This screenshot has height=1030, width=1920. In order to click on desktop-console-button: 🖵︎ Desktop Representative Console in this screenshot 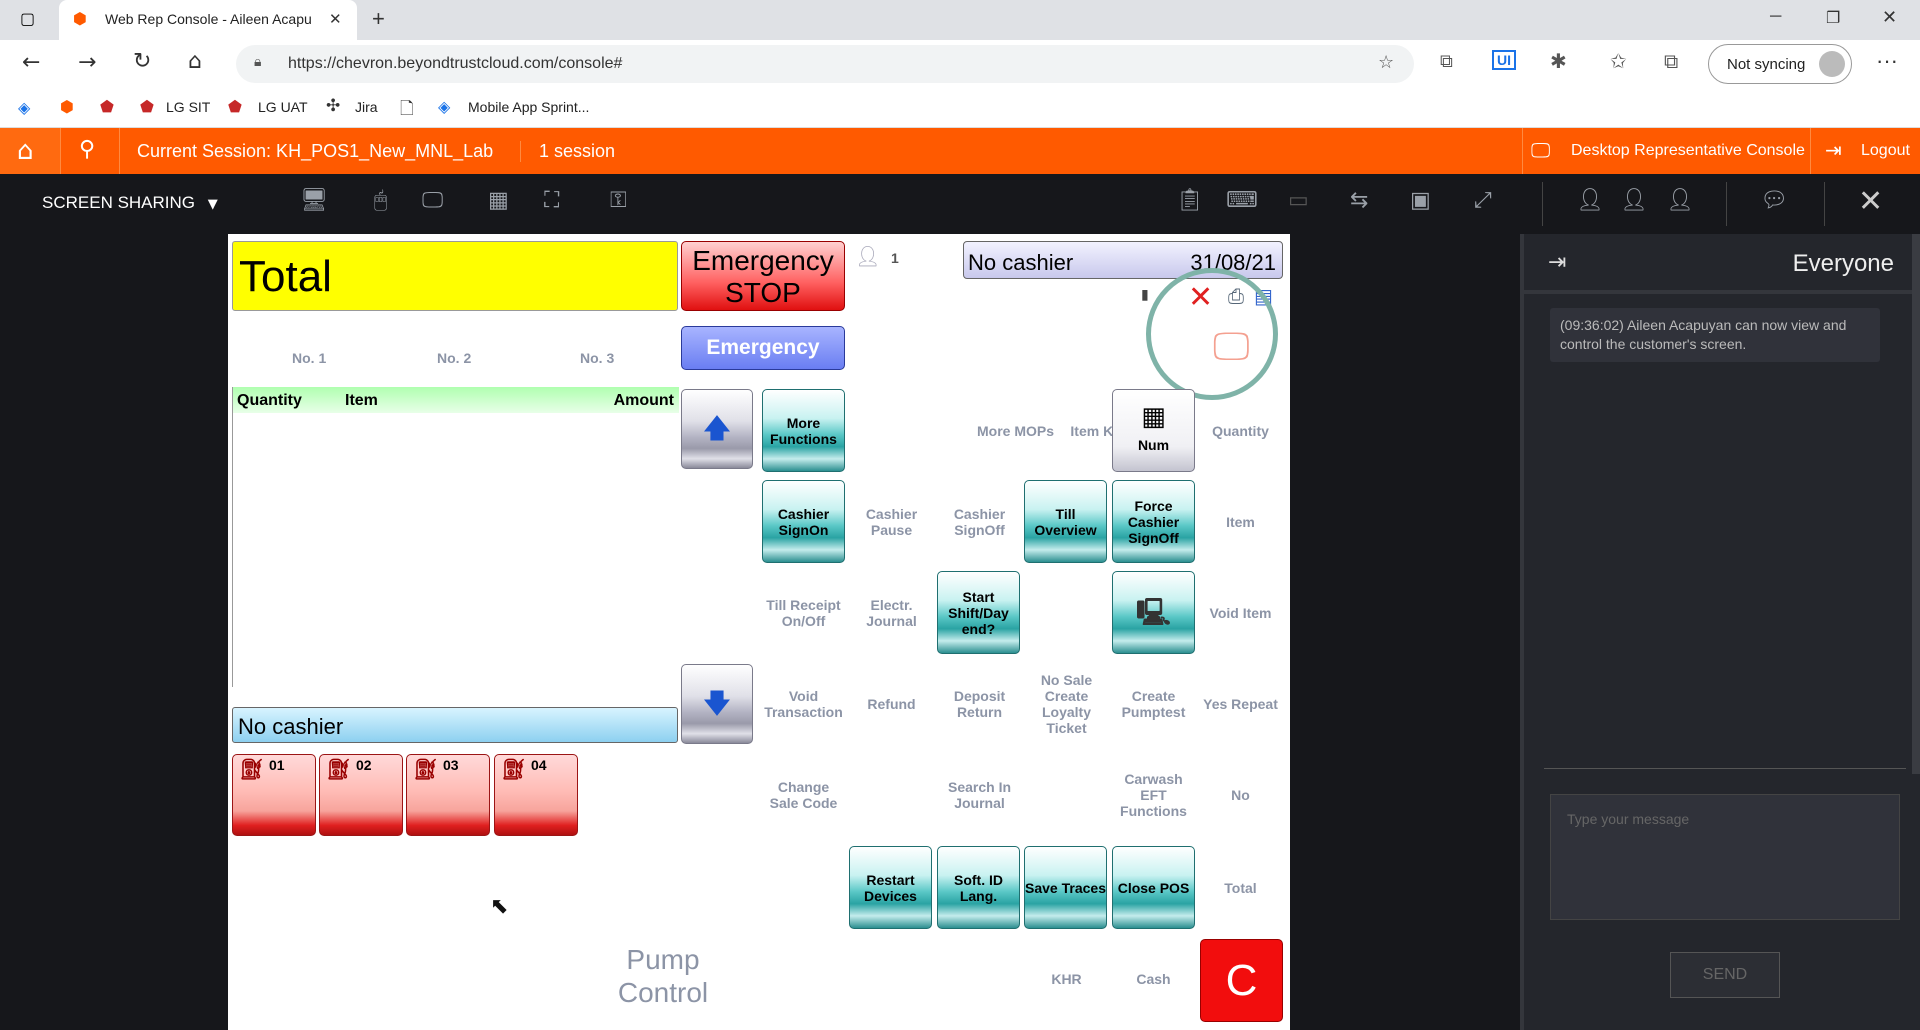, I will do `click(1665, 151)`.